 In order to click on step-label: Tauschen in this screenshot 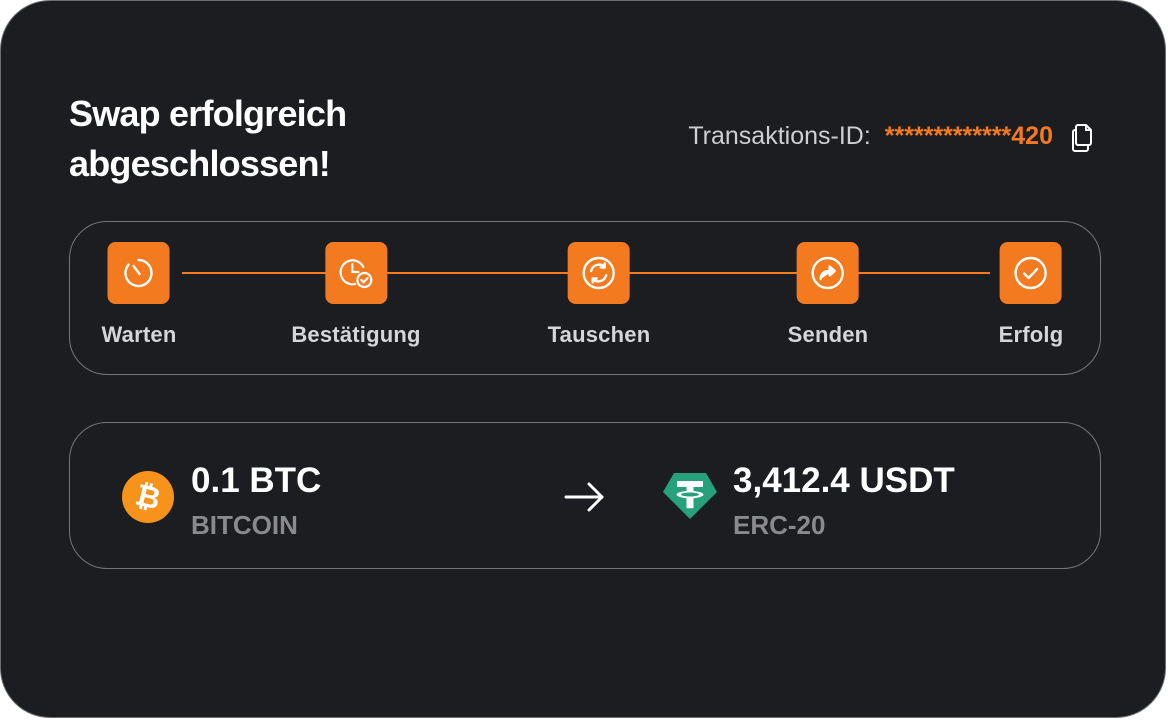, I will do `click(599, 334)`.